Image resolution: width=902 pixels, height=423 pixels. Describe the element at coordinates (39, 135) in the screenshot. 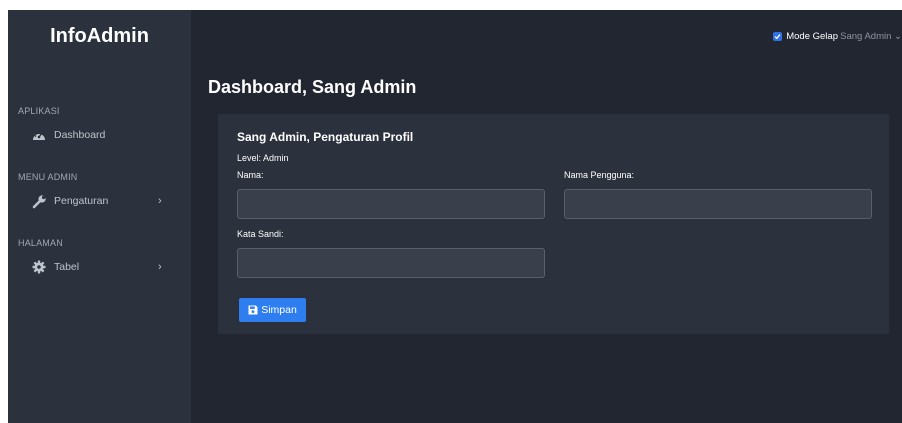

I see `tachometer-icon` at that location.